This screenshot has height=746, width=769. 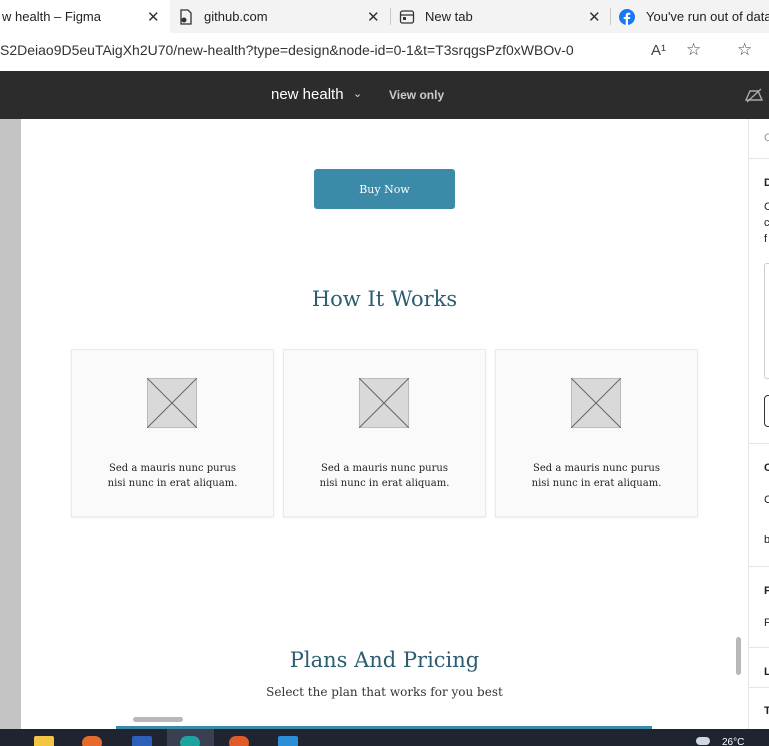 What do you see at coordinates (10, 424) in the screenshot?
I see `canvas-gutter` at bounding box center [10, 424].